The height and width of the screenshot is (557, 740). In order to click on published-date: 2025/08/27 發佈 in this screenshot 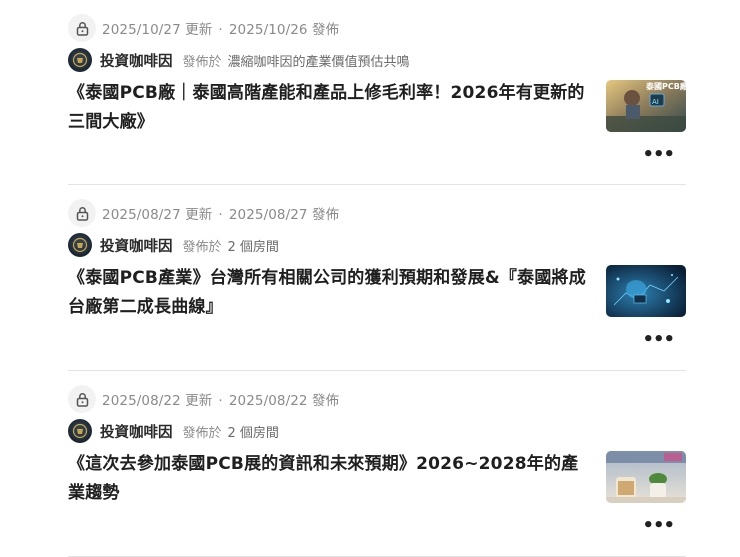, I will do `click(284, 215)`.